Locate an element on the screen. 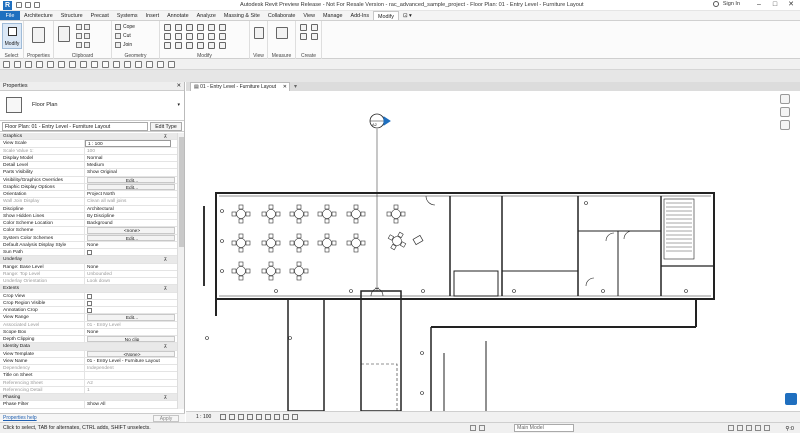 This screenshot has width=800, height=433. sun-path-icon is located at coordinates (241, 417).